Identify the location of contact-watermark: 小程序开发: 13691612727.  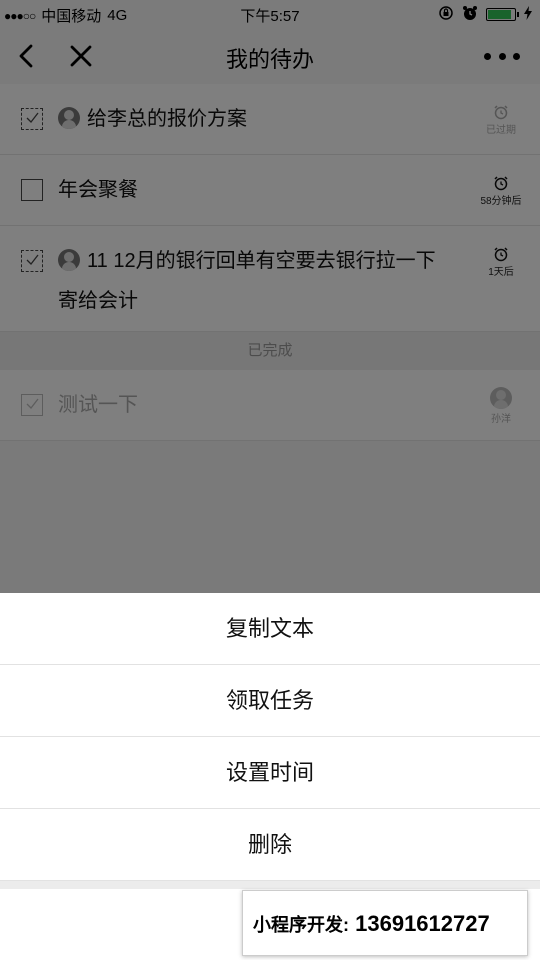
(385, 923).